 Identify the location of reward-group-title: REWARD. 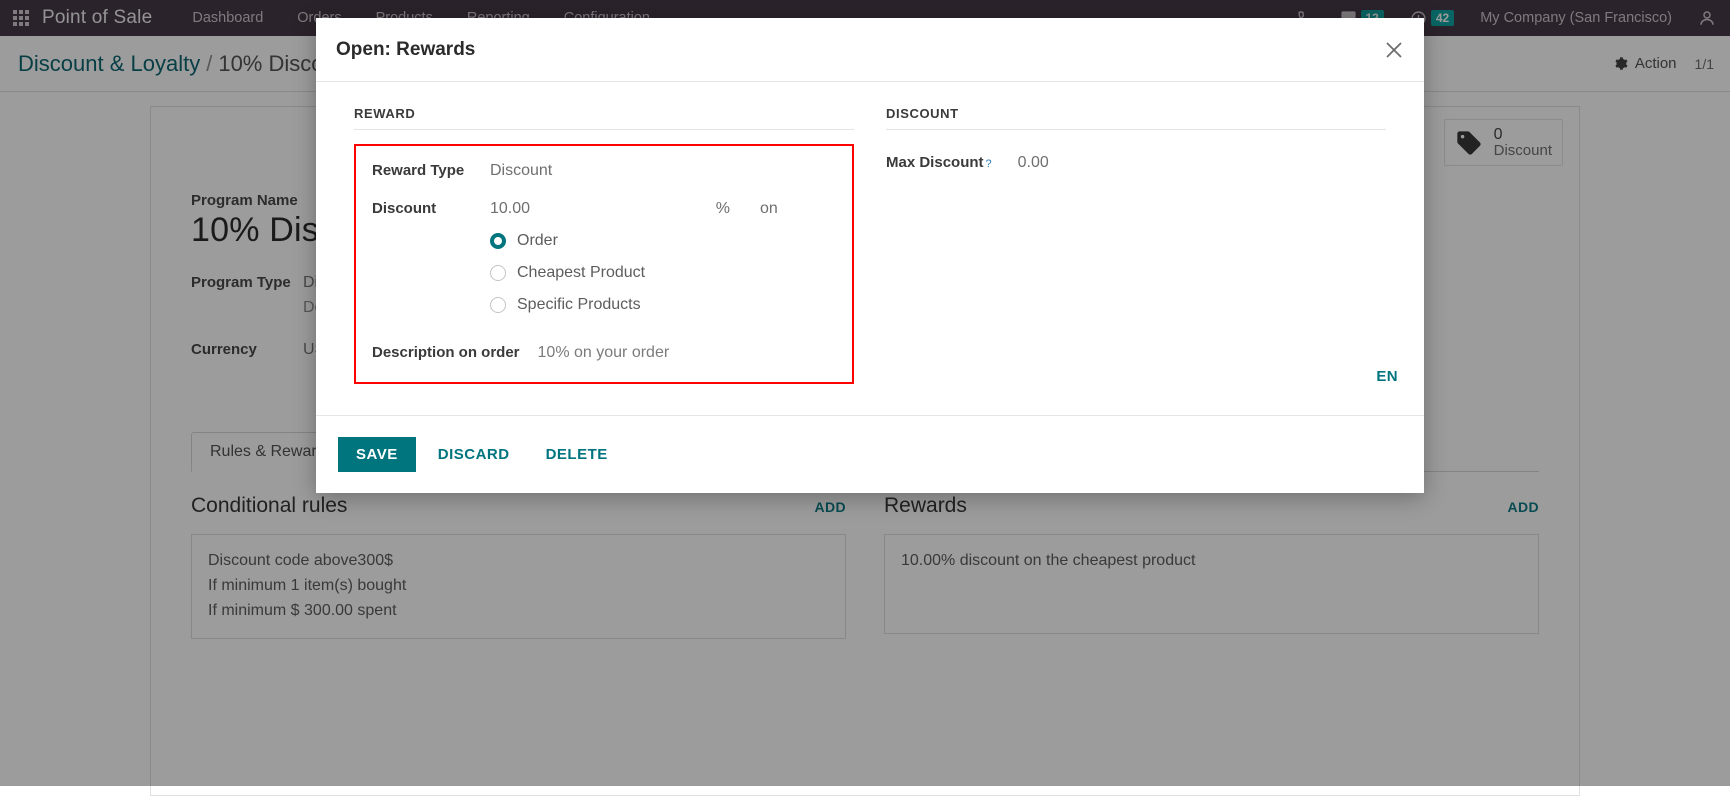
(604, 118).